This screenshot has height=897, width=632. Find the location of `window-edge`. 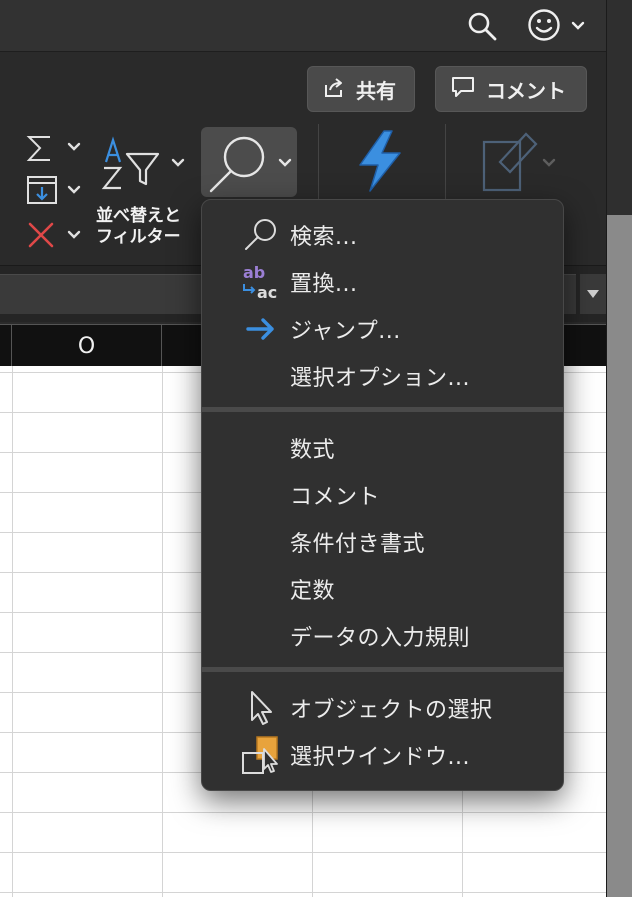

window-edge is located at coordinates (619, 448).